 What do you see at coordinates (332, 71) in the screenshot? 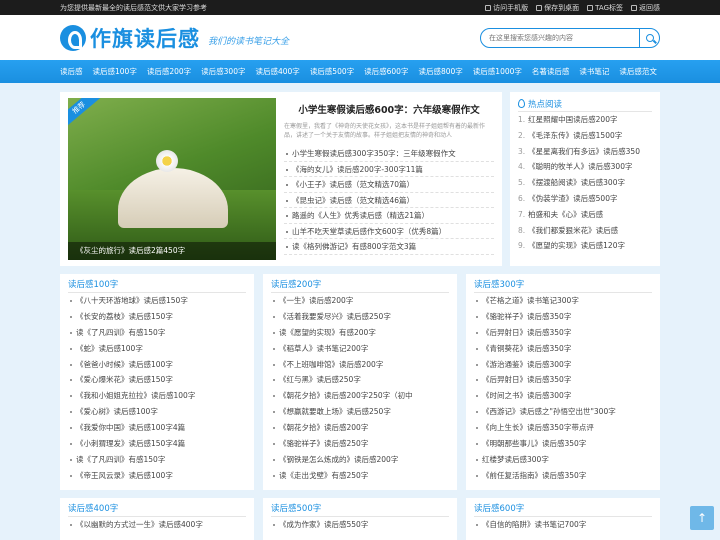
I see `nav-item: 读后感500字` at bounding box center [332, 71].